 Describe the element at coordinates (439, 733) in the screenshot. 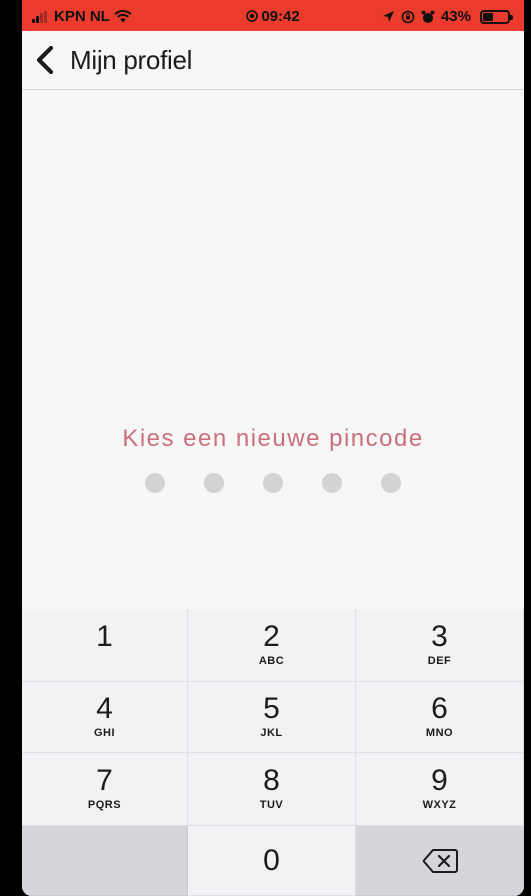

I see `key-letters: MNO` at that location.